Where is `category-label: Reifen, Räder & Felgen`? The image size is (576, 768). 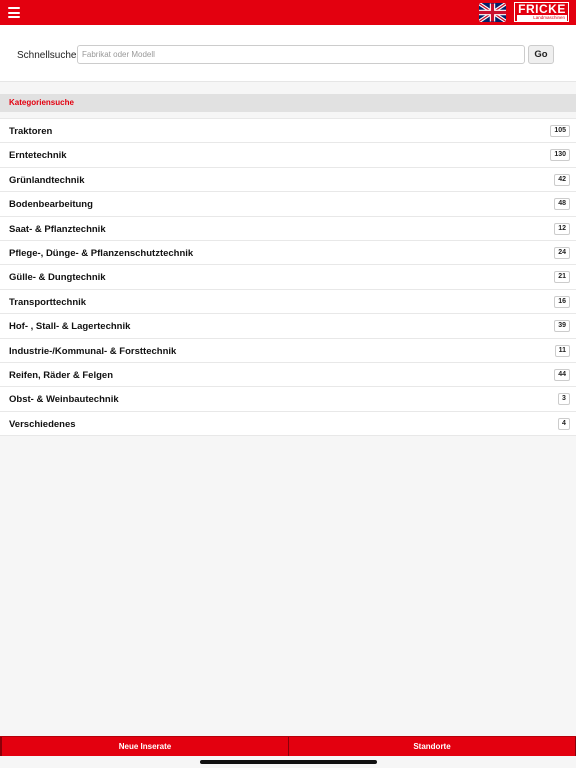 category-label: Reifen, Räder & Felgen is located at coordinates (61, 375).